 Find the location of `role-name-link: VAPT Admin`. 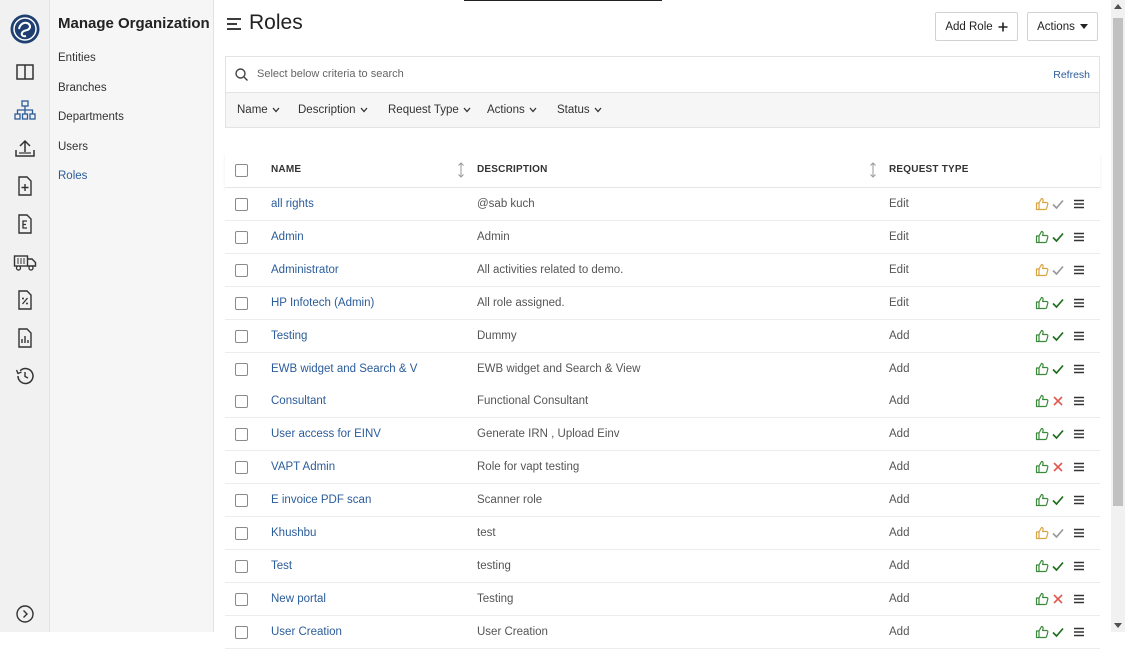

role-name-link: VAPT Admin is located at coordinates (303, 467).